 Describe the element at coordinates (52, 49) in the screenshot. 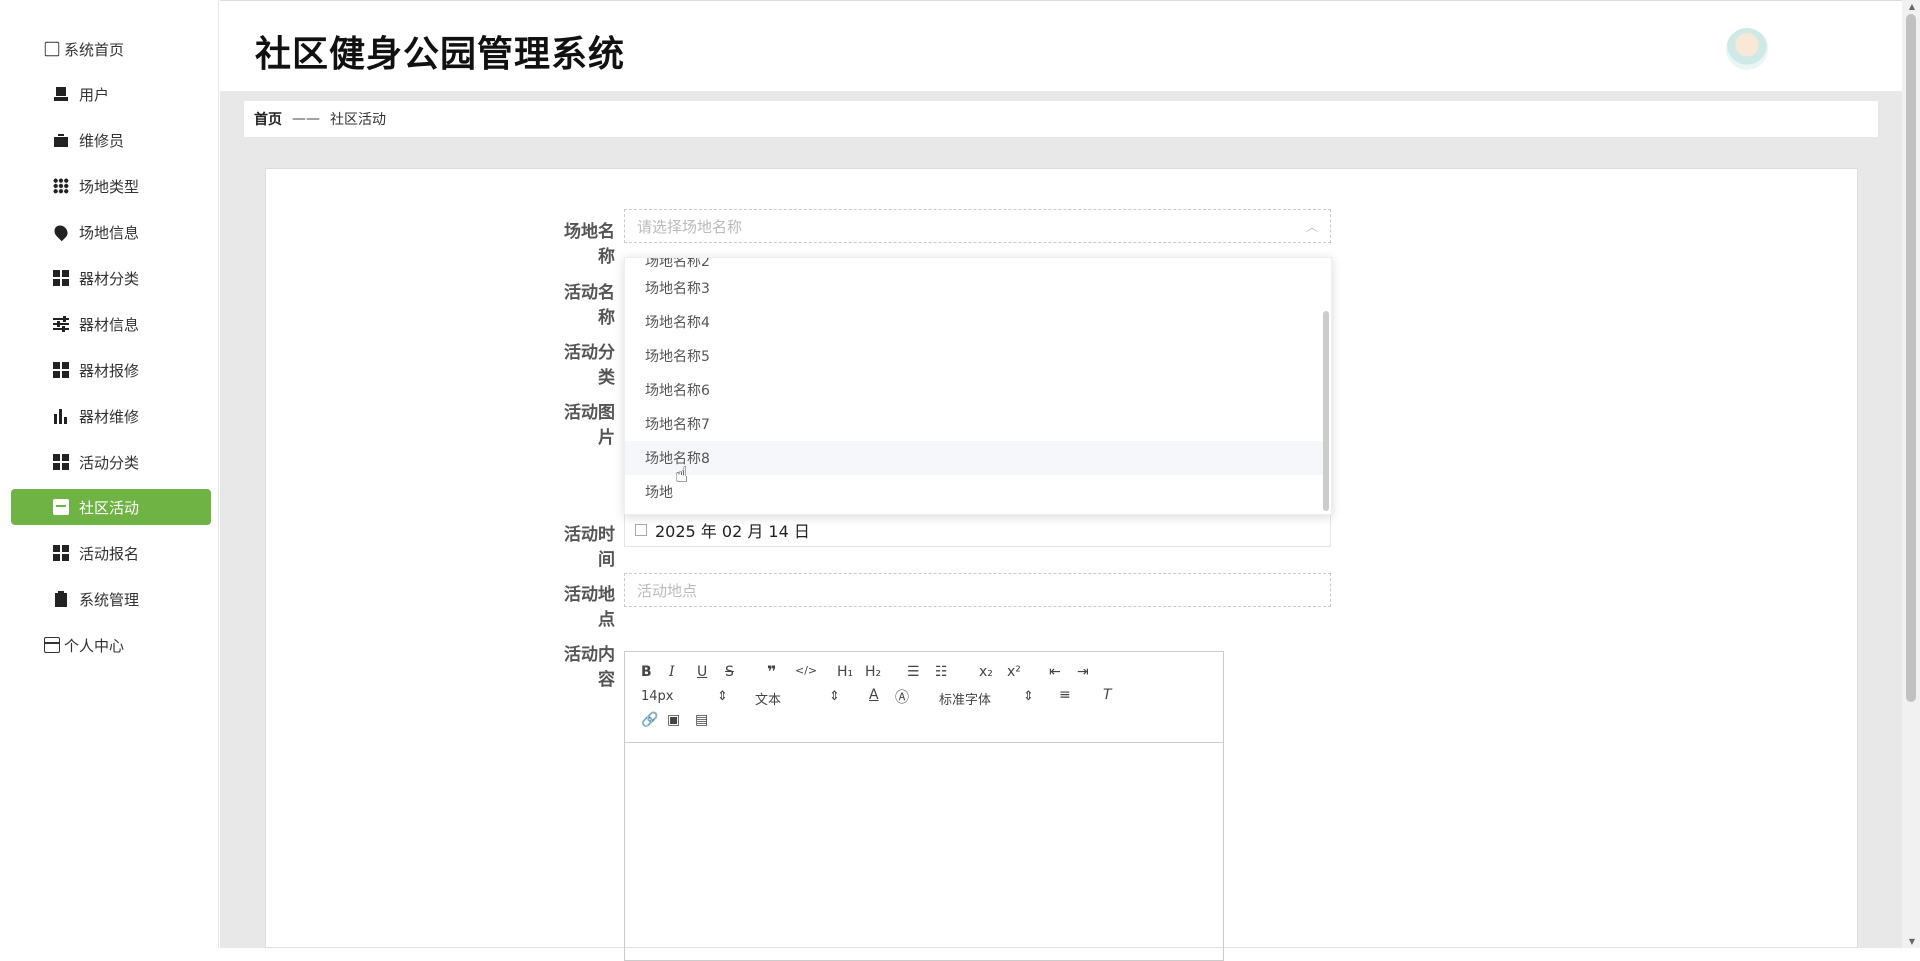

I see `home-icon` at that location.